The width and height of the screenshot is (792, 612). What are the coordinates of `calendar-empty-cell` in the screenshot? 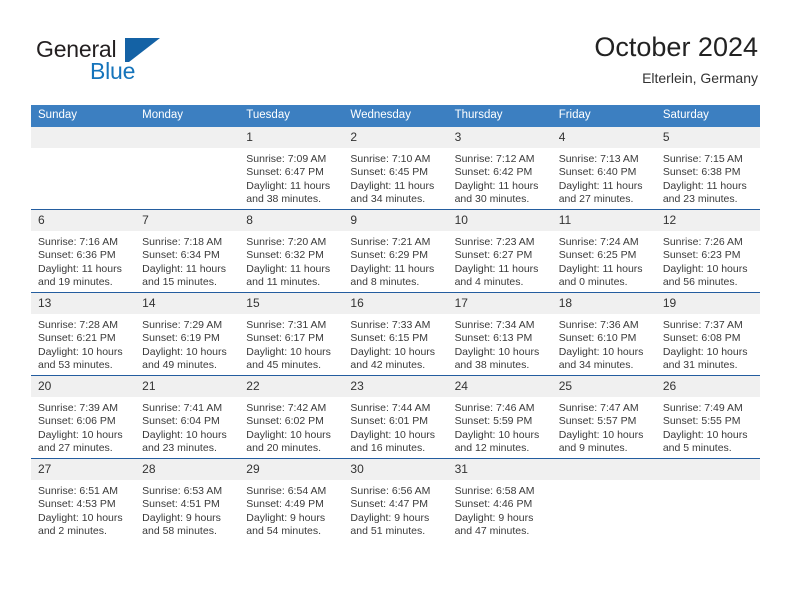 It's located at (187, 168).